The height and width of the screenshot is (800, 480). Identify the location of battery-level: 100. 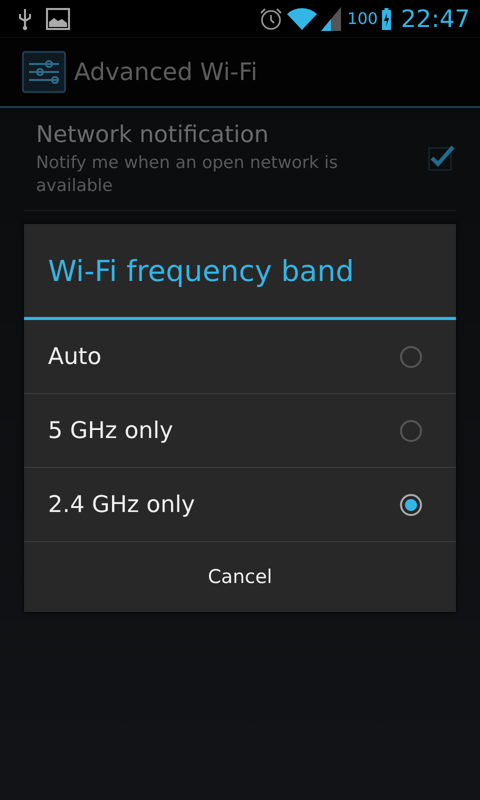
(362, 18).